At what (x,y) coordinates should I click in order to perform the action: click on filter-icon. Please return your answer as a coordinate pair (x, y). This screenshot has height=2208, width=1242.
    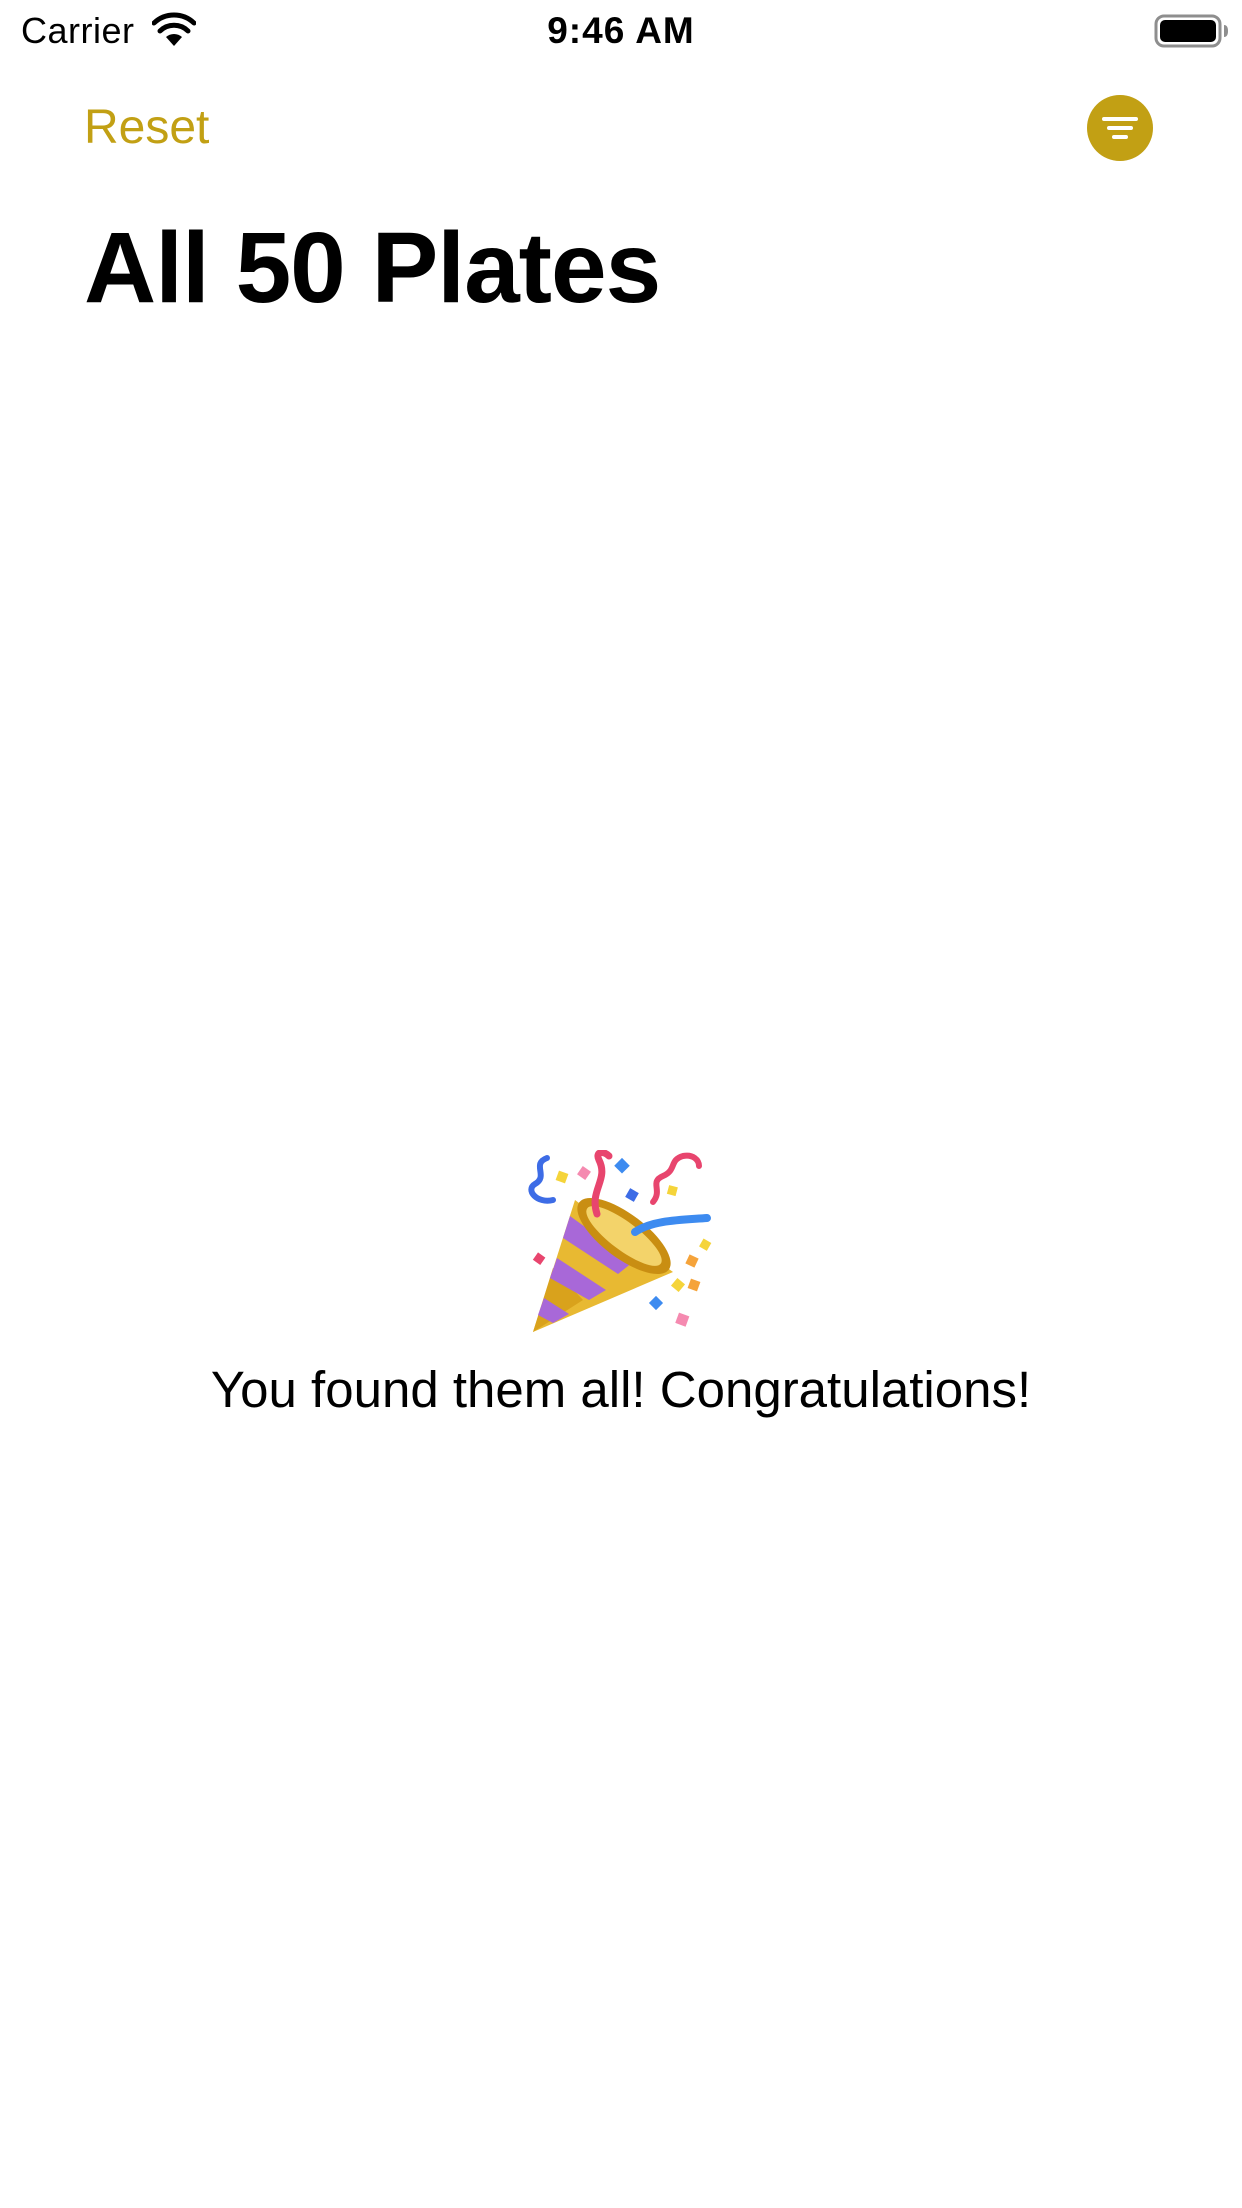
    Looking at the image, I should click on (1120, 128).